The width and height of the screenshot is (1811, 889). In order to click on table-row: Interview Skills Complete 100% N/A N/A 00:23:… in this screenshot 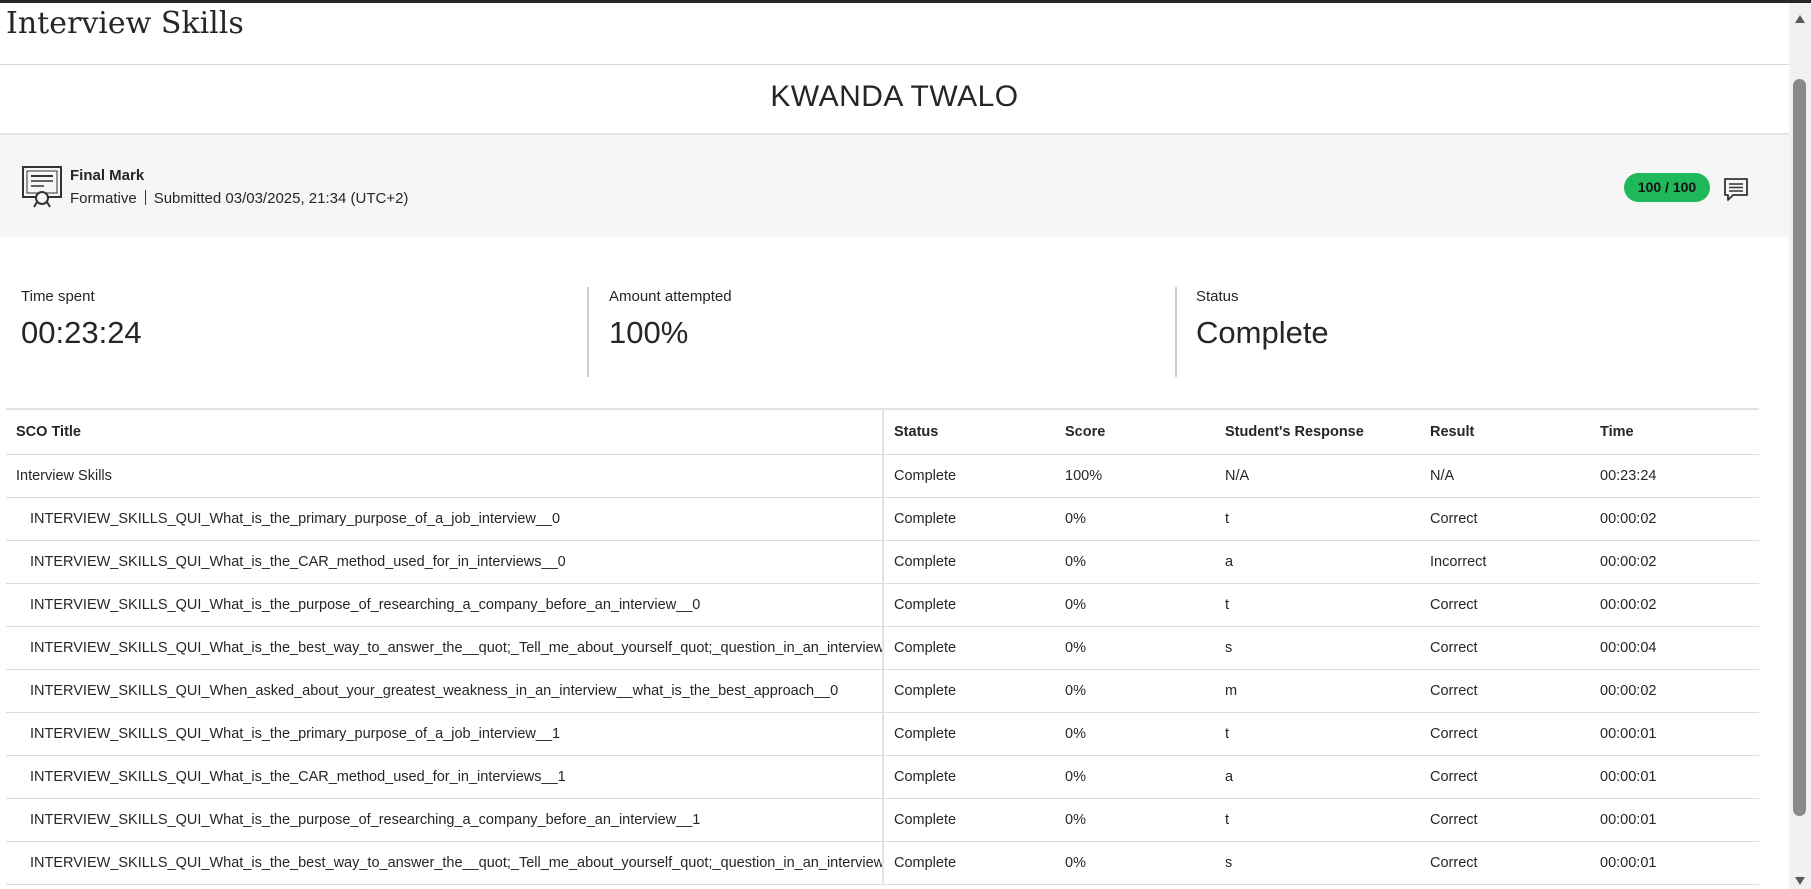, I will do `click(882, 476)`.